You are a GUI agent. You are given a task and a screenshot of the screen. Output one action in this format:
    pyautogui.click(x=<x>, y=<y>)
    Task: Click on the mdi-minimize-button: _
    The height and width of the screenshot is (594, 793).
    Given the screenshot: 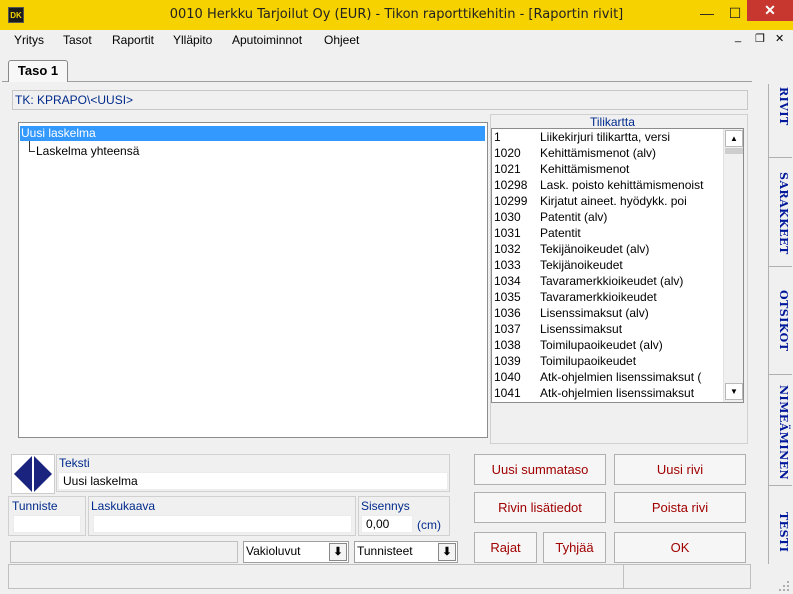 What is the action you would take?
    pyautogui.click(x=738, y=37)
    